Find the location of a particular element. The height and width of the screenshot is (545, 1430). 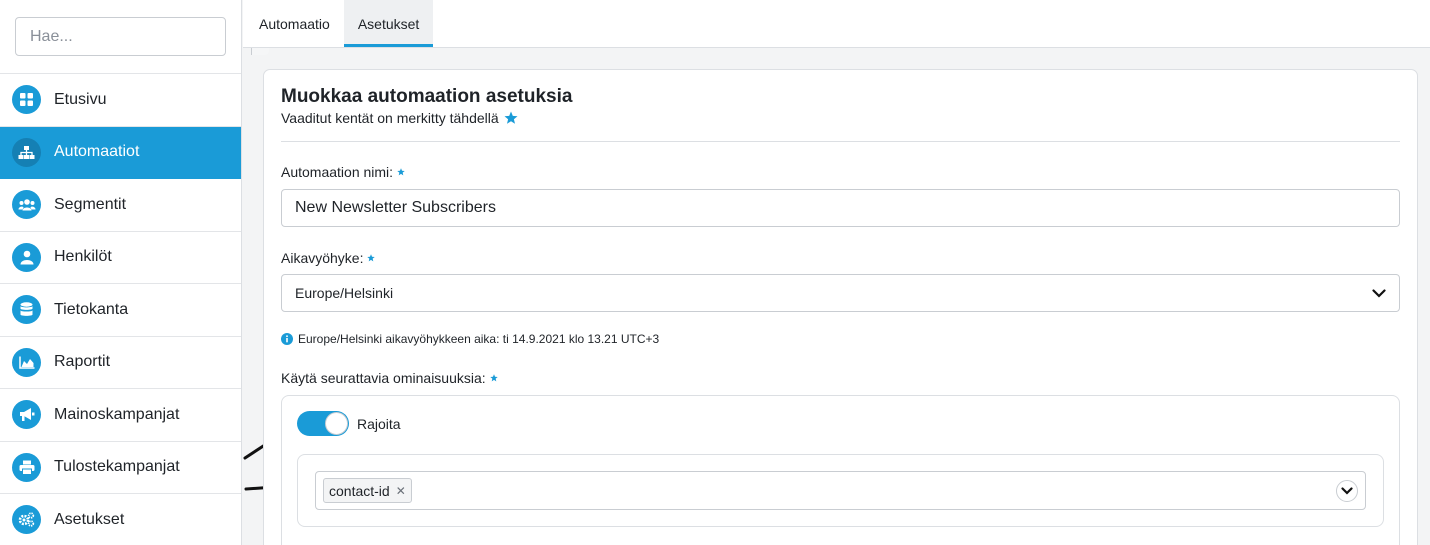

sidebar-item-tietokanta: Tietokanta is located at coordinates (120, 310).